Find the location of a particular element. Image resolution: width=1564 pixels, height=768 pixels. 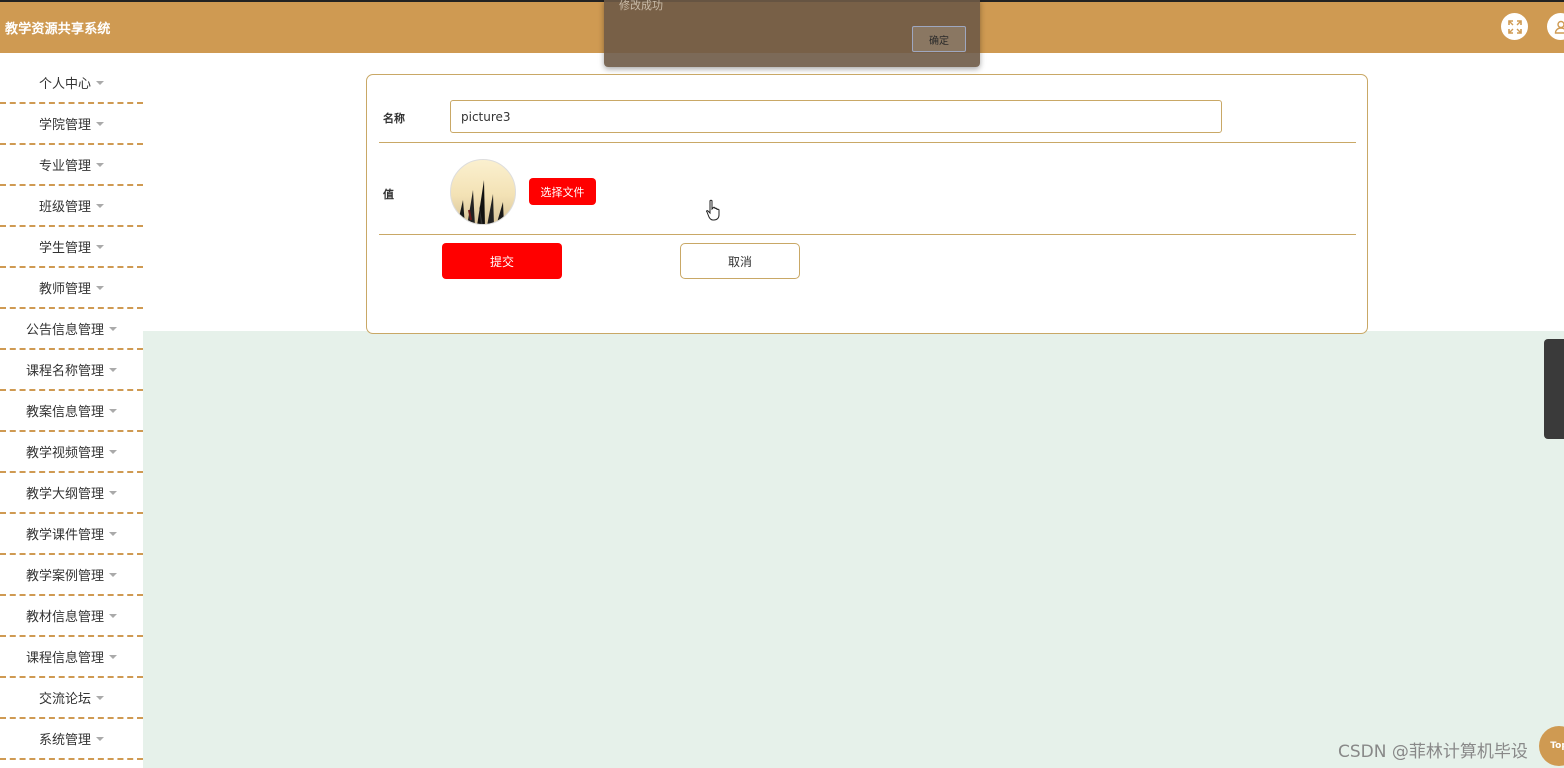

image-preview is located at coordinates (483, 192).